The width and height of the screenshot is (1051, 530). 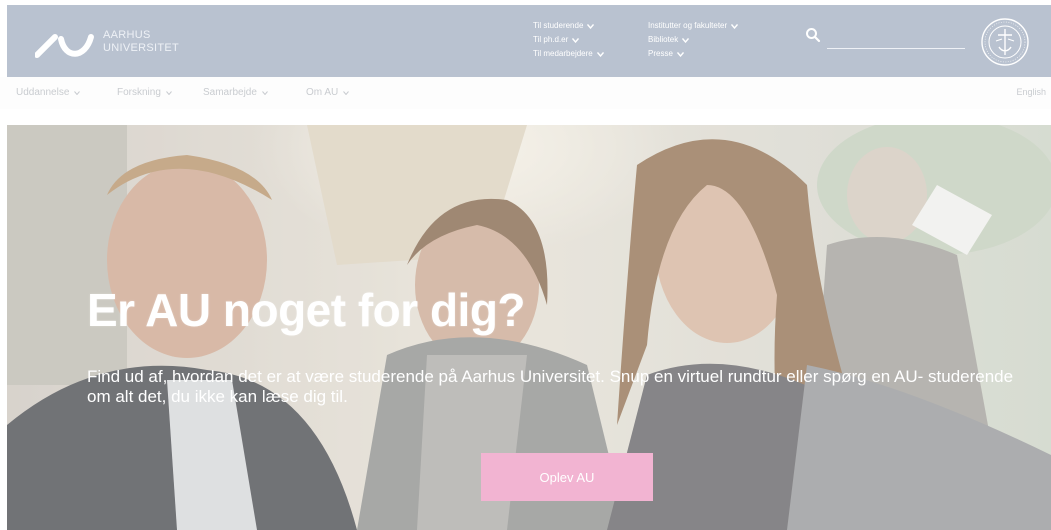 I want to click on link-bibliotek: Bibliotek, so click(x=693, y=40).